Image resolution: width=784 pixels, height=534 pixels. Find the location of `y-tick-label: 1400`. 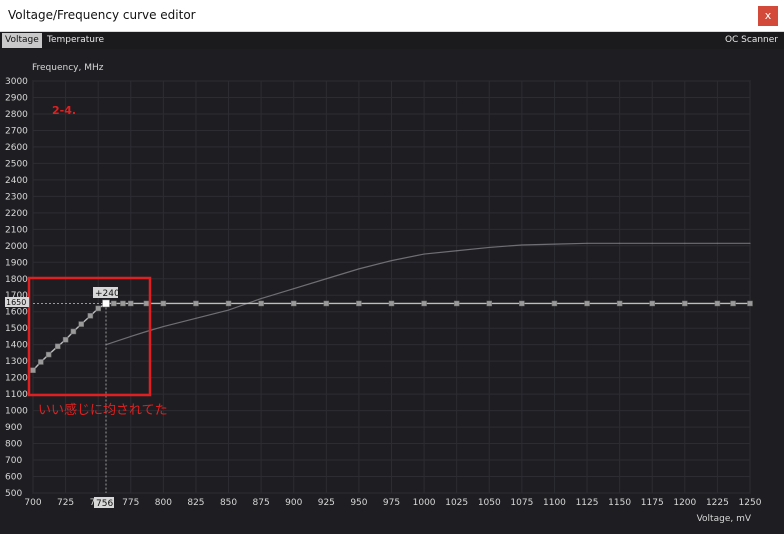

y-tick-label: 1400 is located at coordinates (16, 346).